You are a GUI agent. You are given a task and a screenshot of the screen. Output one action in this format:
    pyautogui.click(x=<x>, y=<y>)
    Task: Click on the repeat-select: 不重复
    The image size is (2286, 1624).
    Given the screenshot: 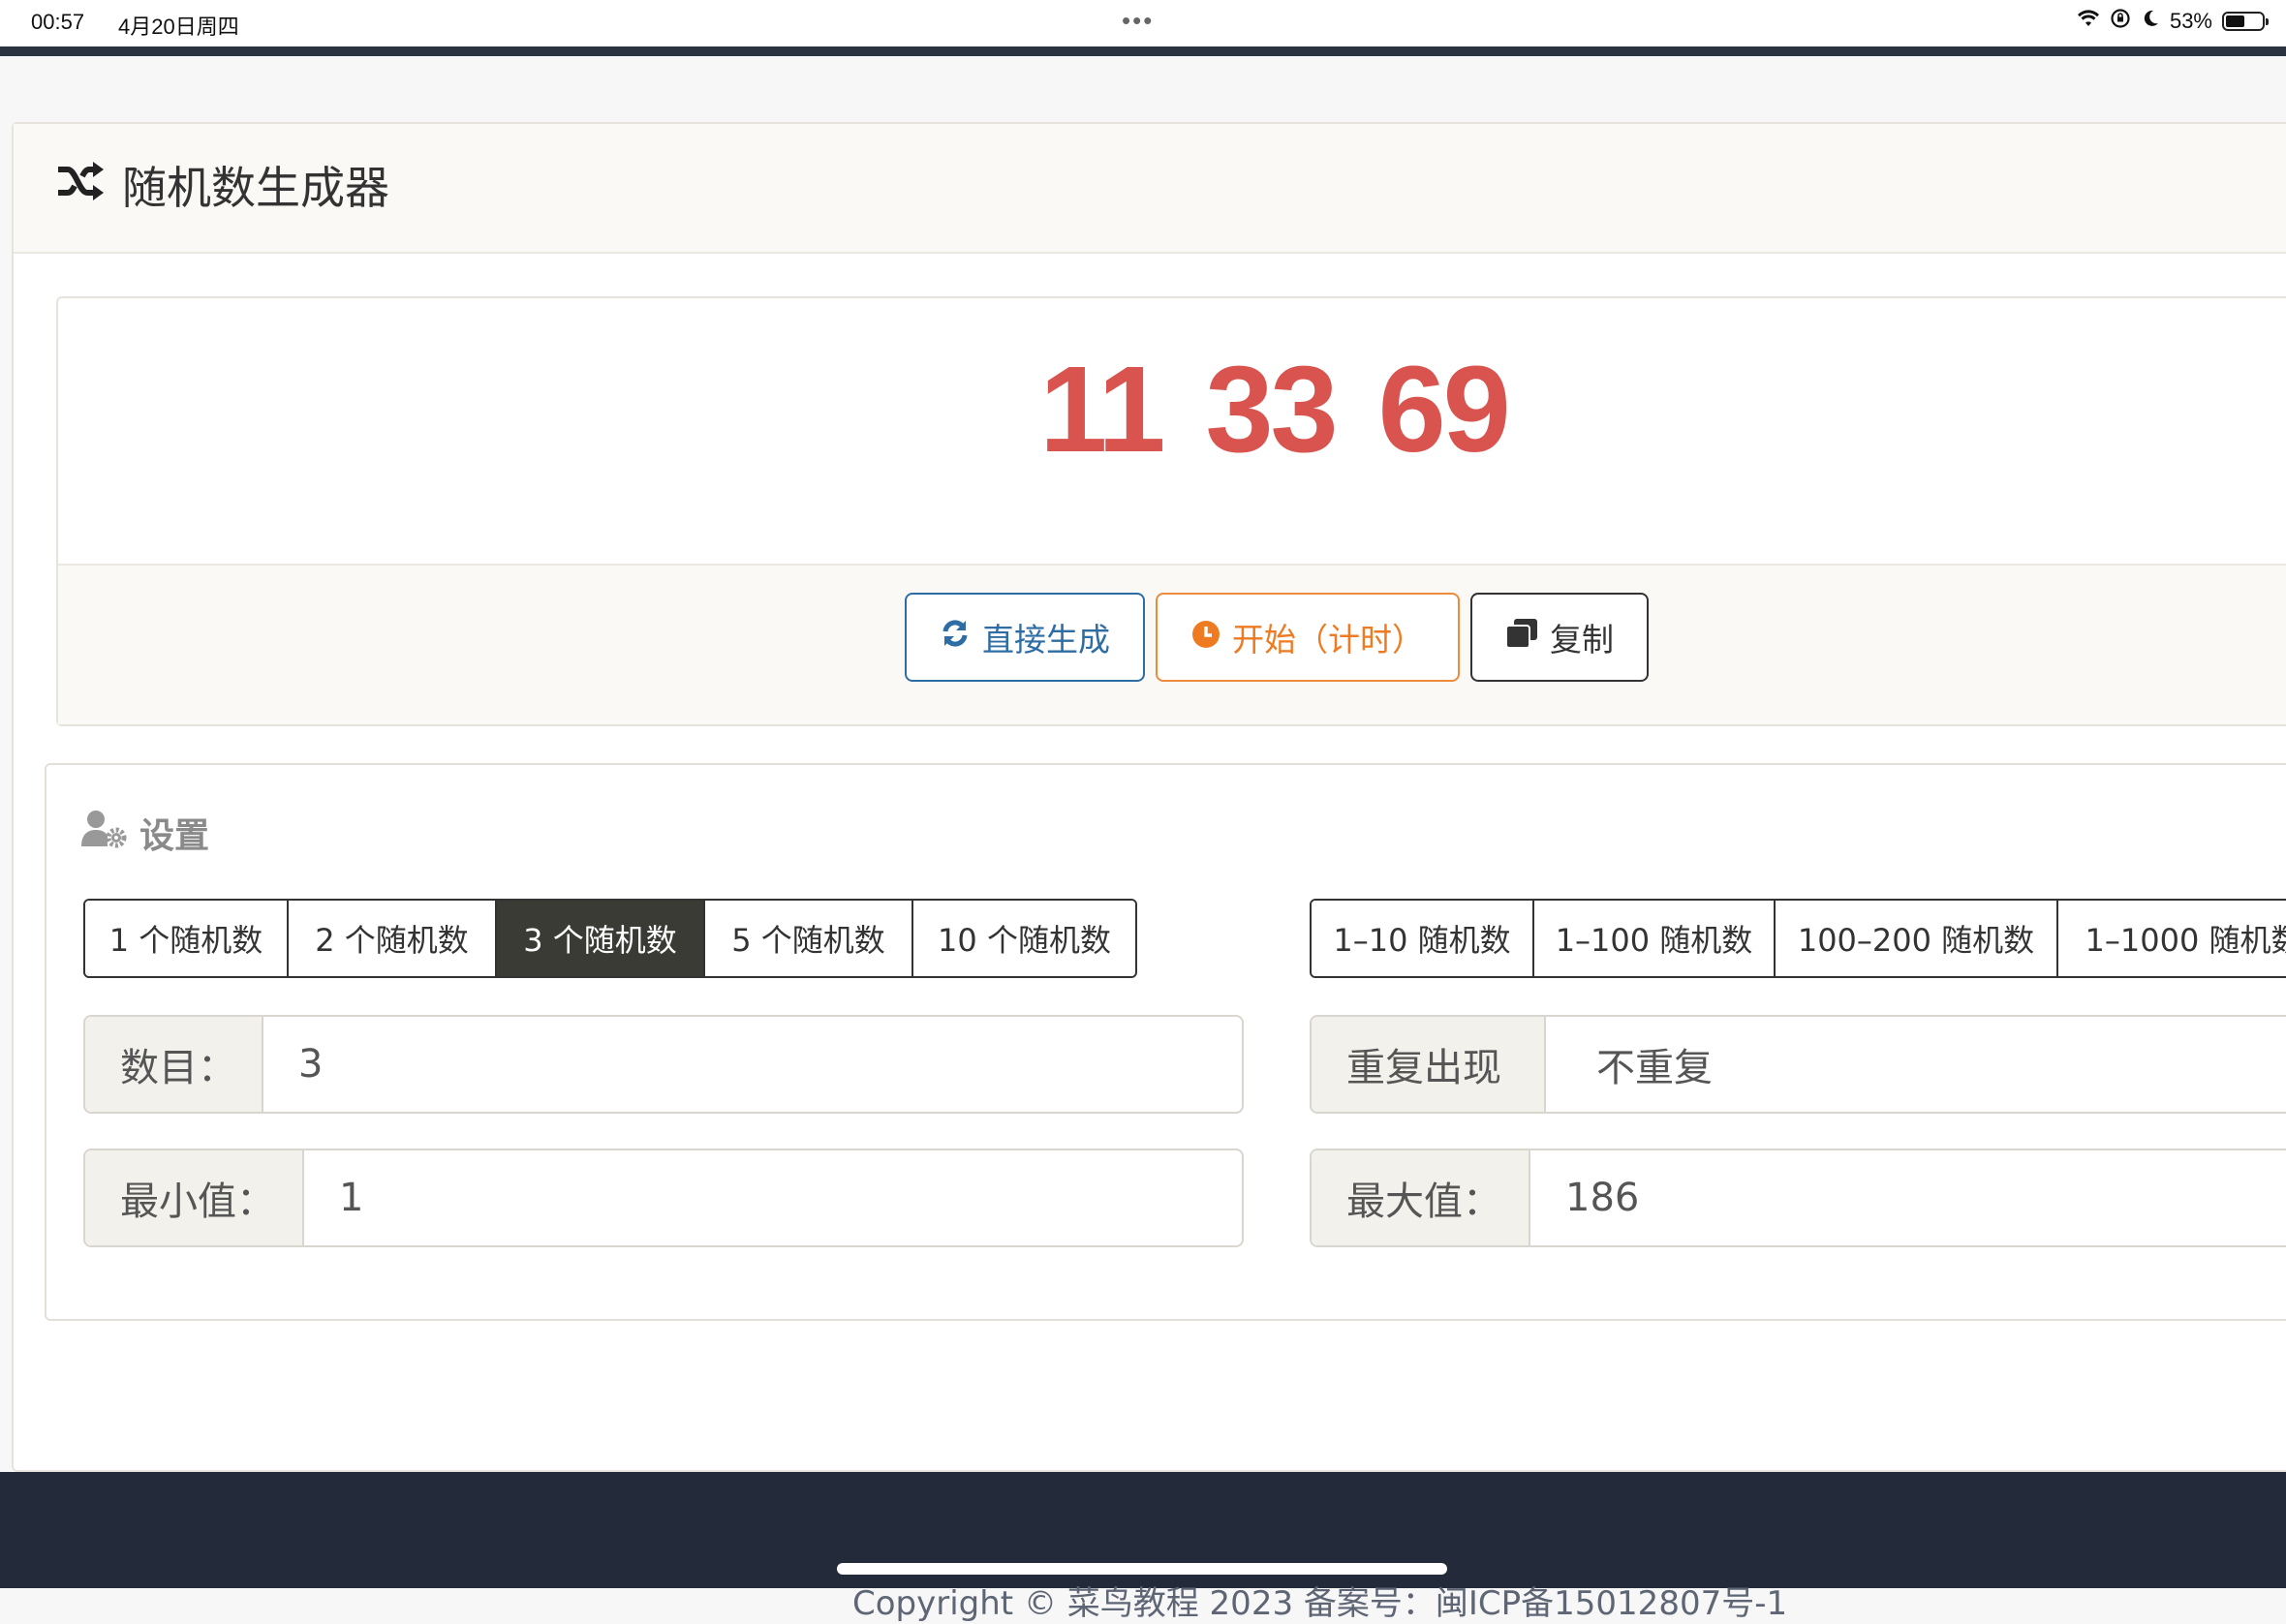 What is the action you would take?
    pyautogui.click(x=1916, y=1064)
    